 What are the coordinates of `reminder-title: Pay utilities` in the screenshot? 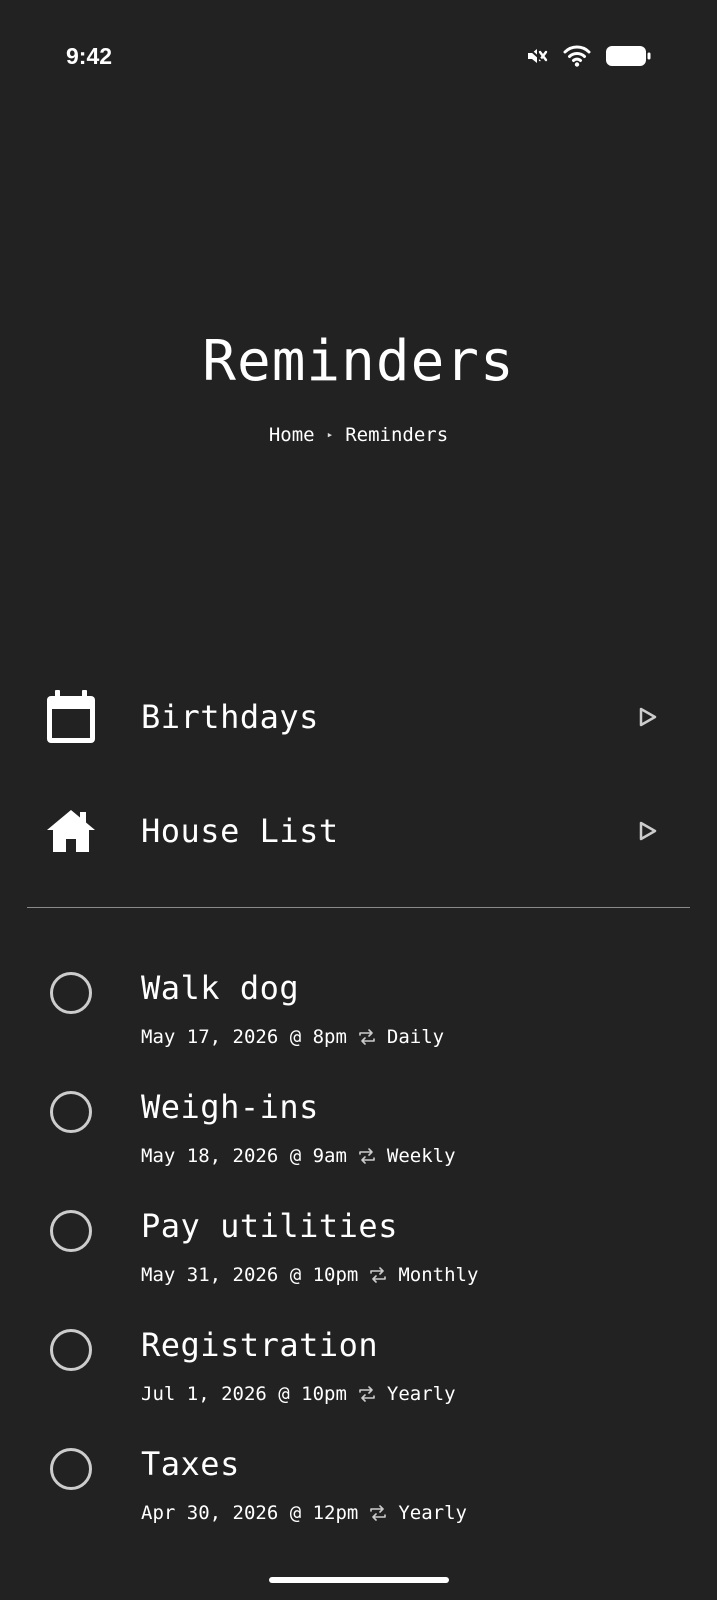 It's located at (269, 1226).